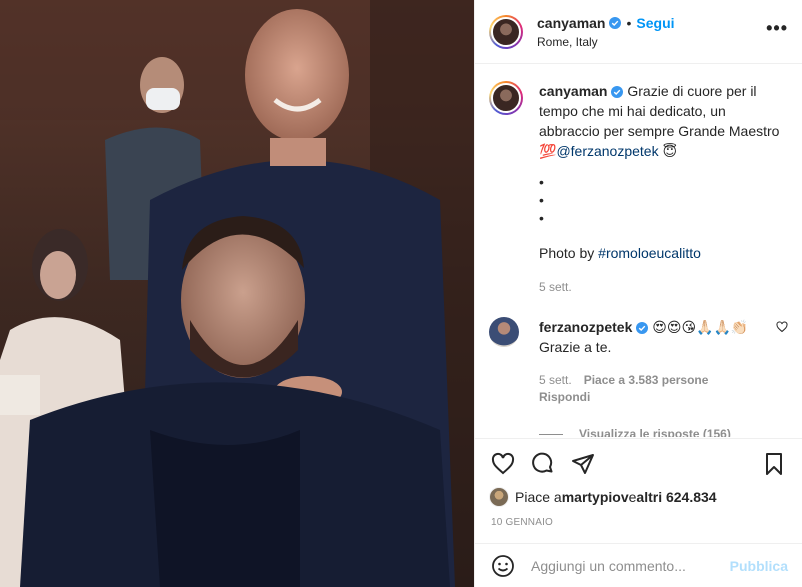 Image resolution: width=802 pixels, height=587 pixels. What do you see at coordinates (551, 434) in the screenshot?
I see `replies-divider-line` at bounding box center [551, 434].